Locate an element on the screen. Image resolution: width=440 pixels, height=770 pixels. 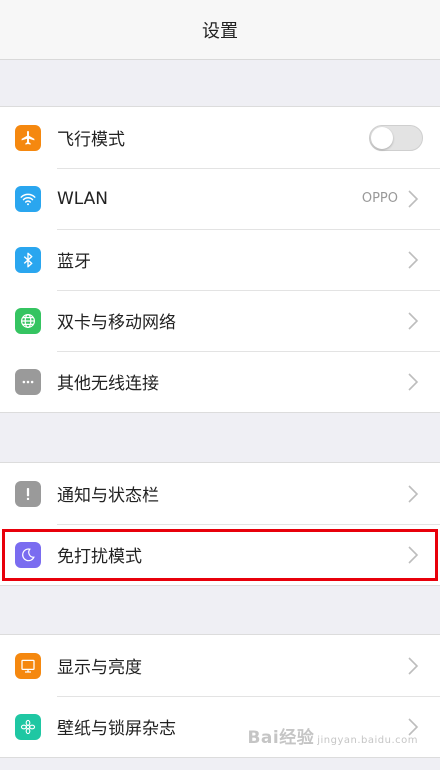
moon-icon is located at coordinates (28, 554).